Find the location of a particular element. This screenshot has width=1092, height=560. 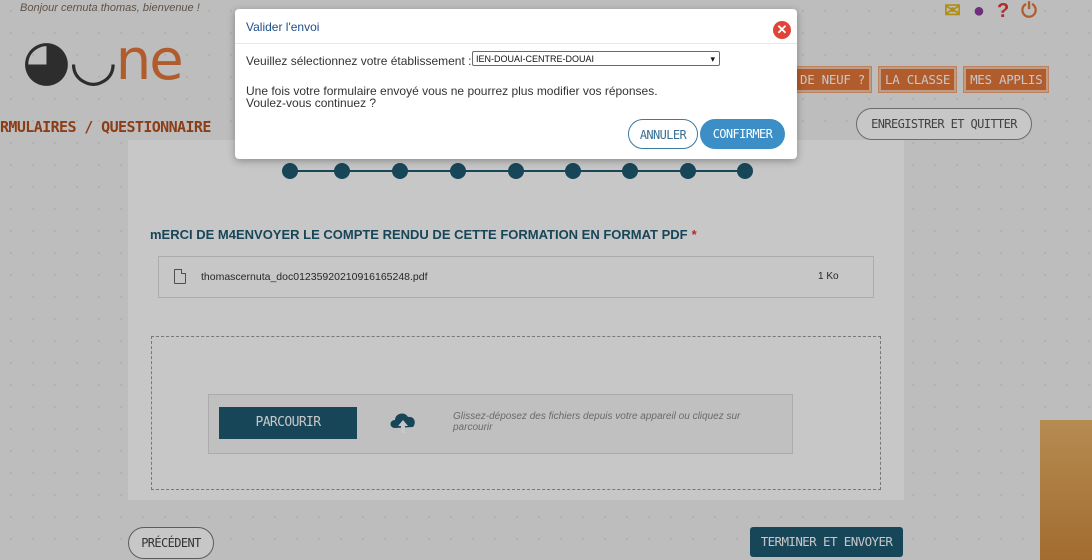

warning-line-2: Voulez-vous continuez ? is located at coordinates (311, 103).